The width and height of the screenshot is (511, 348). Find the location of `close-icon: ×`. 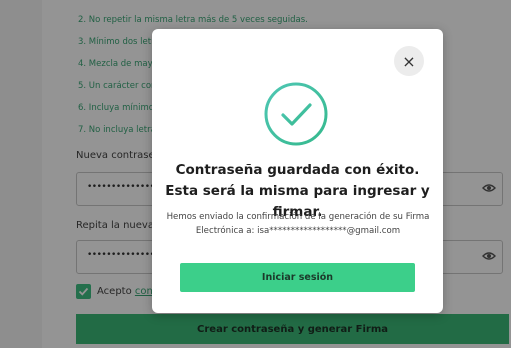

close-icon: × is located at coordinates (409, 61).